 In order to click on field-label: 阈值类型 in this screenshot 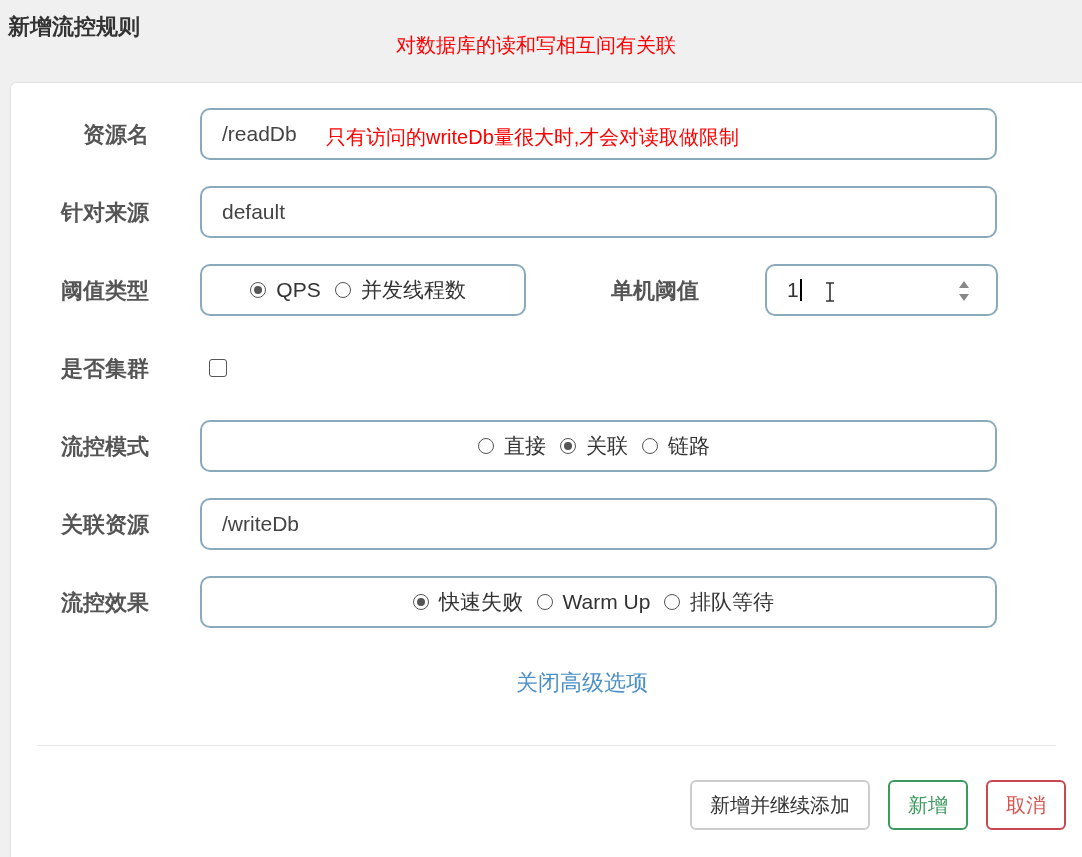, I will do `click(104, 290)`.